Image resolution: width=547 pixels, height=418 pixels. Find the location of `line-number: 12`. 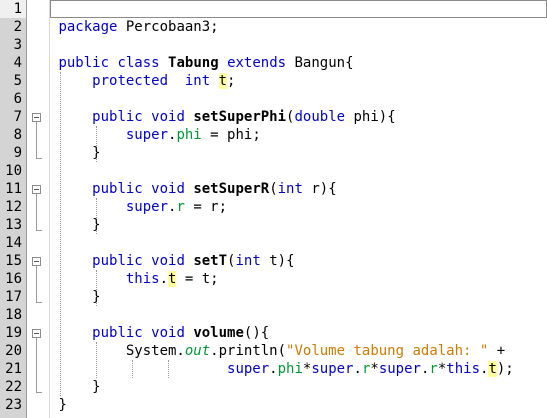

line-number: 12 is located at coordinates (13, 207).